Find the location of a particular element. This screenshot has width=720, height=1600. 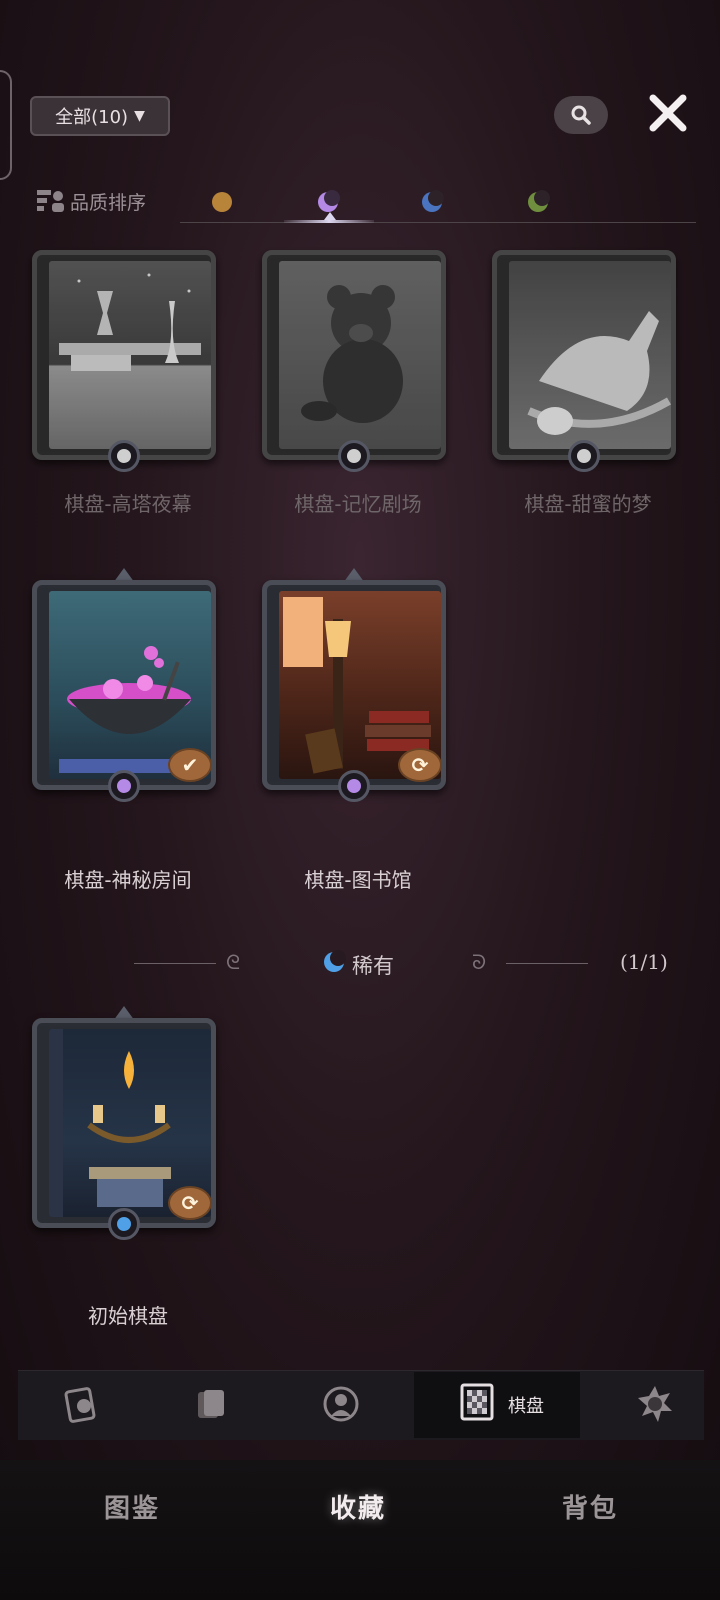

board-icon is located at coordinates (477, 1402).